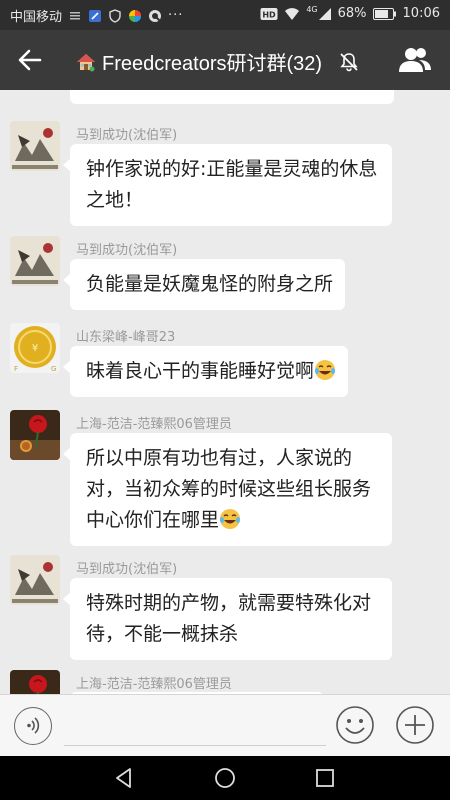 The height and width of the screenshot is (800, 450). What do you see at coordinates (95, 15) in the screenshot?
I see `app-notification-icon` at bounding box center [95, 15].